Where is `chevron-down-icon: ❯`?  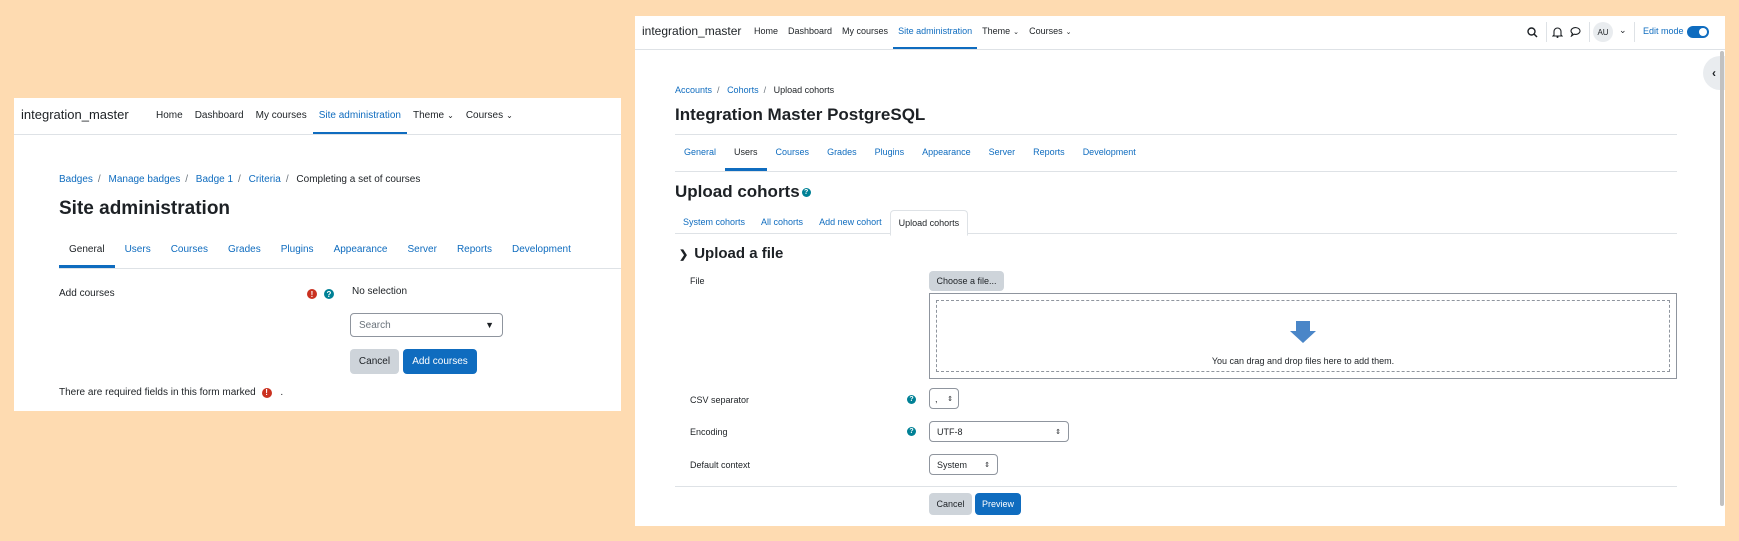
chevron-down-icon: ❯ is located at coordinates (684, 255).